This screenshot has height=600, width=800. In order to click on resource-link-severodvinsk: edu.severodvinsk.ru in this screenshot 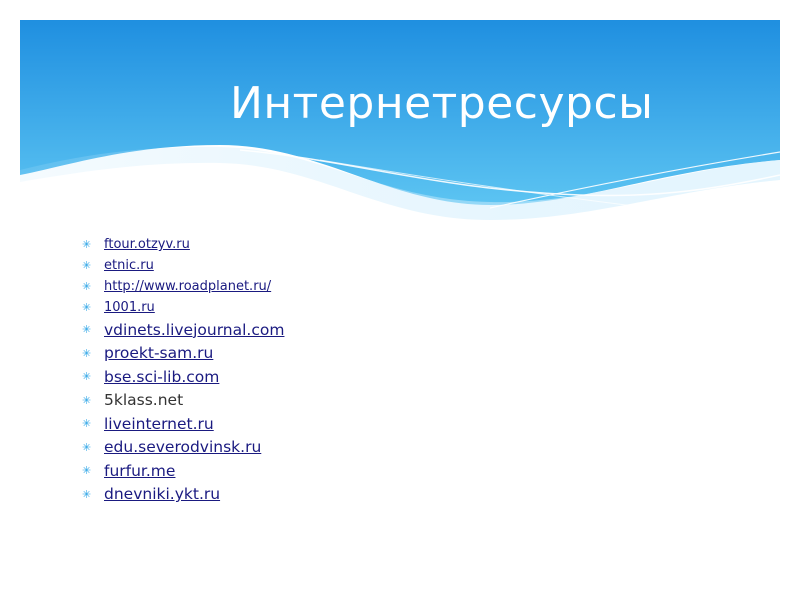, I will do `click(182, 447)`.